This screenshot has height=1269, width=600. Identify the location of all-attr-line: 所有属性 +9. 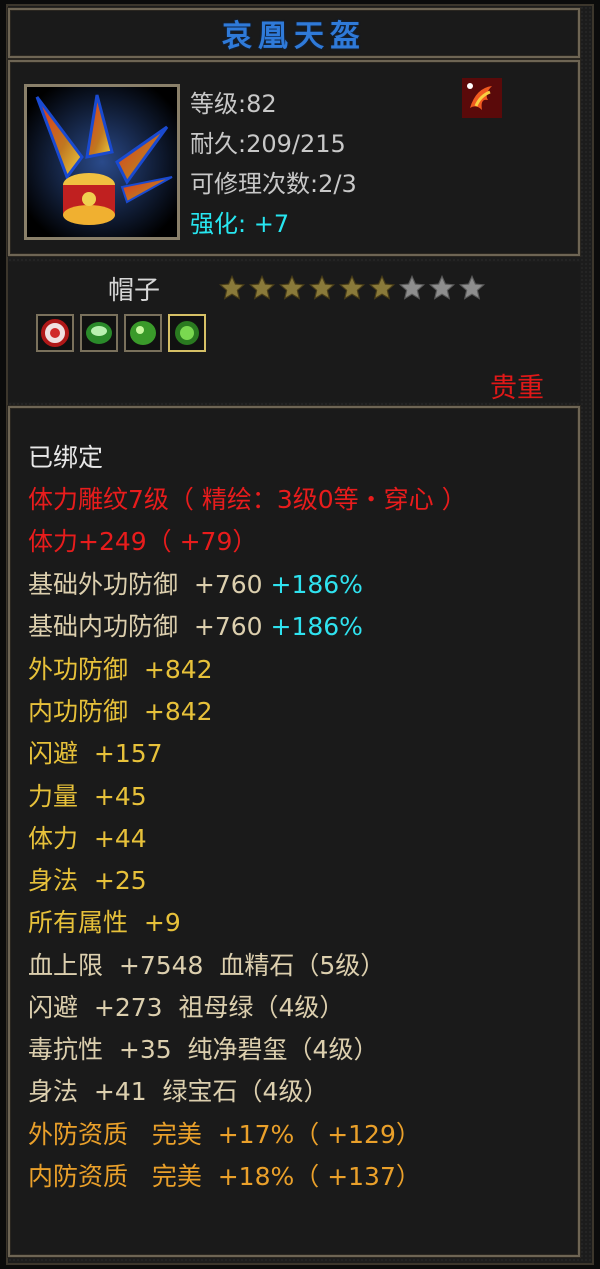
(104, 922).